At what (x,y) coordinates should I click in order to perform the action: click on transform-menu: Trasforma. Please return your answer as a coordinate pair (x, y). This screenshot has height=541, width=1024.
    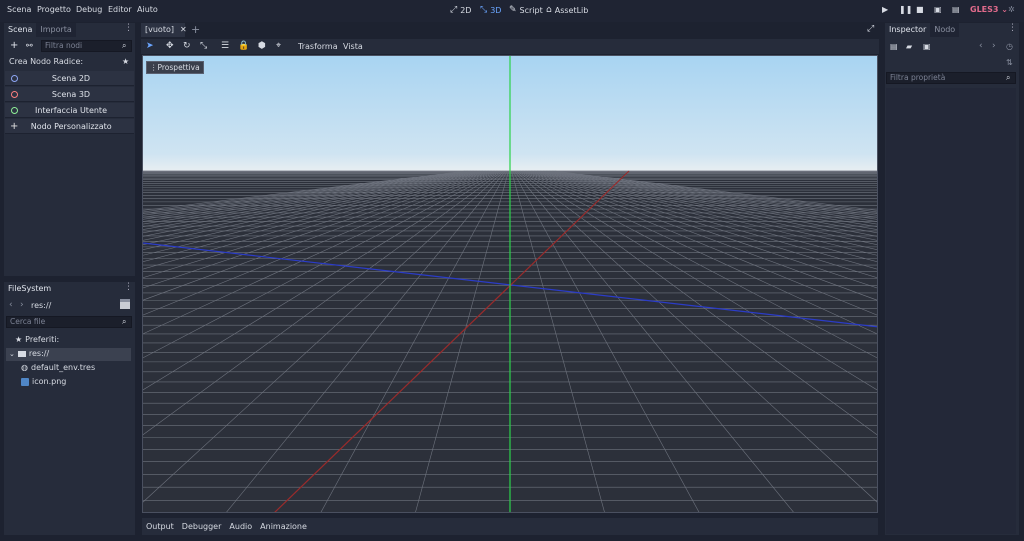
    Looking at the image, I should click on (318, 46).